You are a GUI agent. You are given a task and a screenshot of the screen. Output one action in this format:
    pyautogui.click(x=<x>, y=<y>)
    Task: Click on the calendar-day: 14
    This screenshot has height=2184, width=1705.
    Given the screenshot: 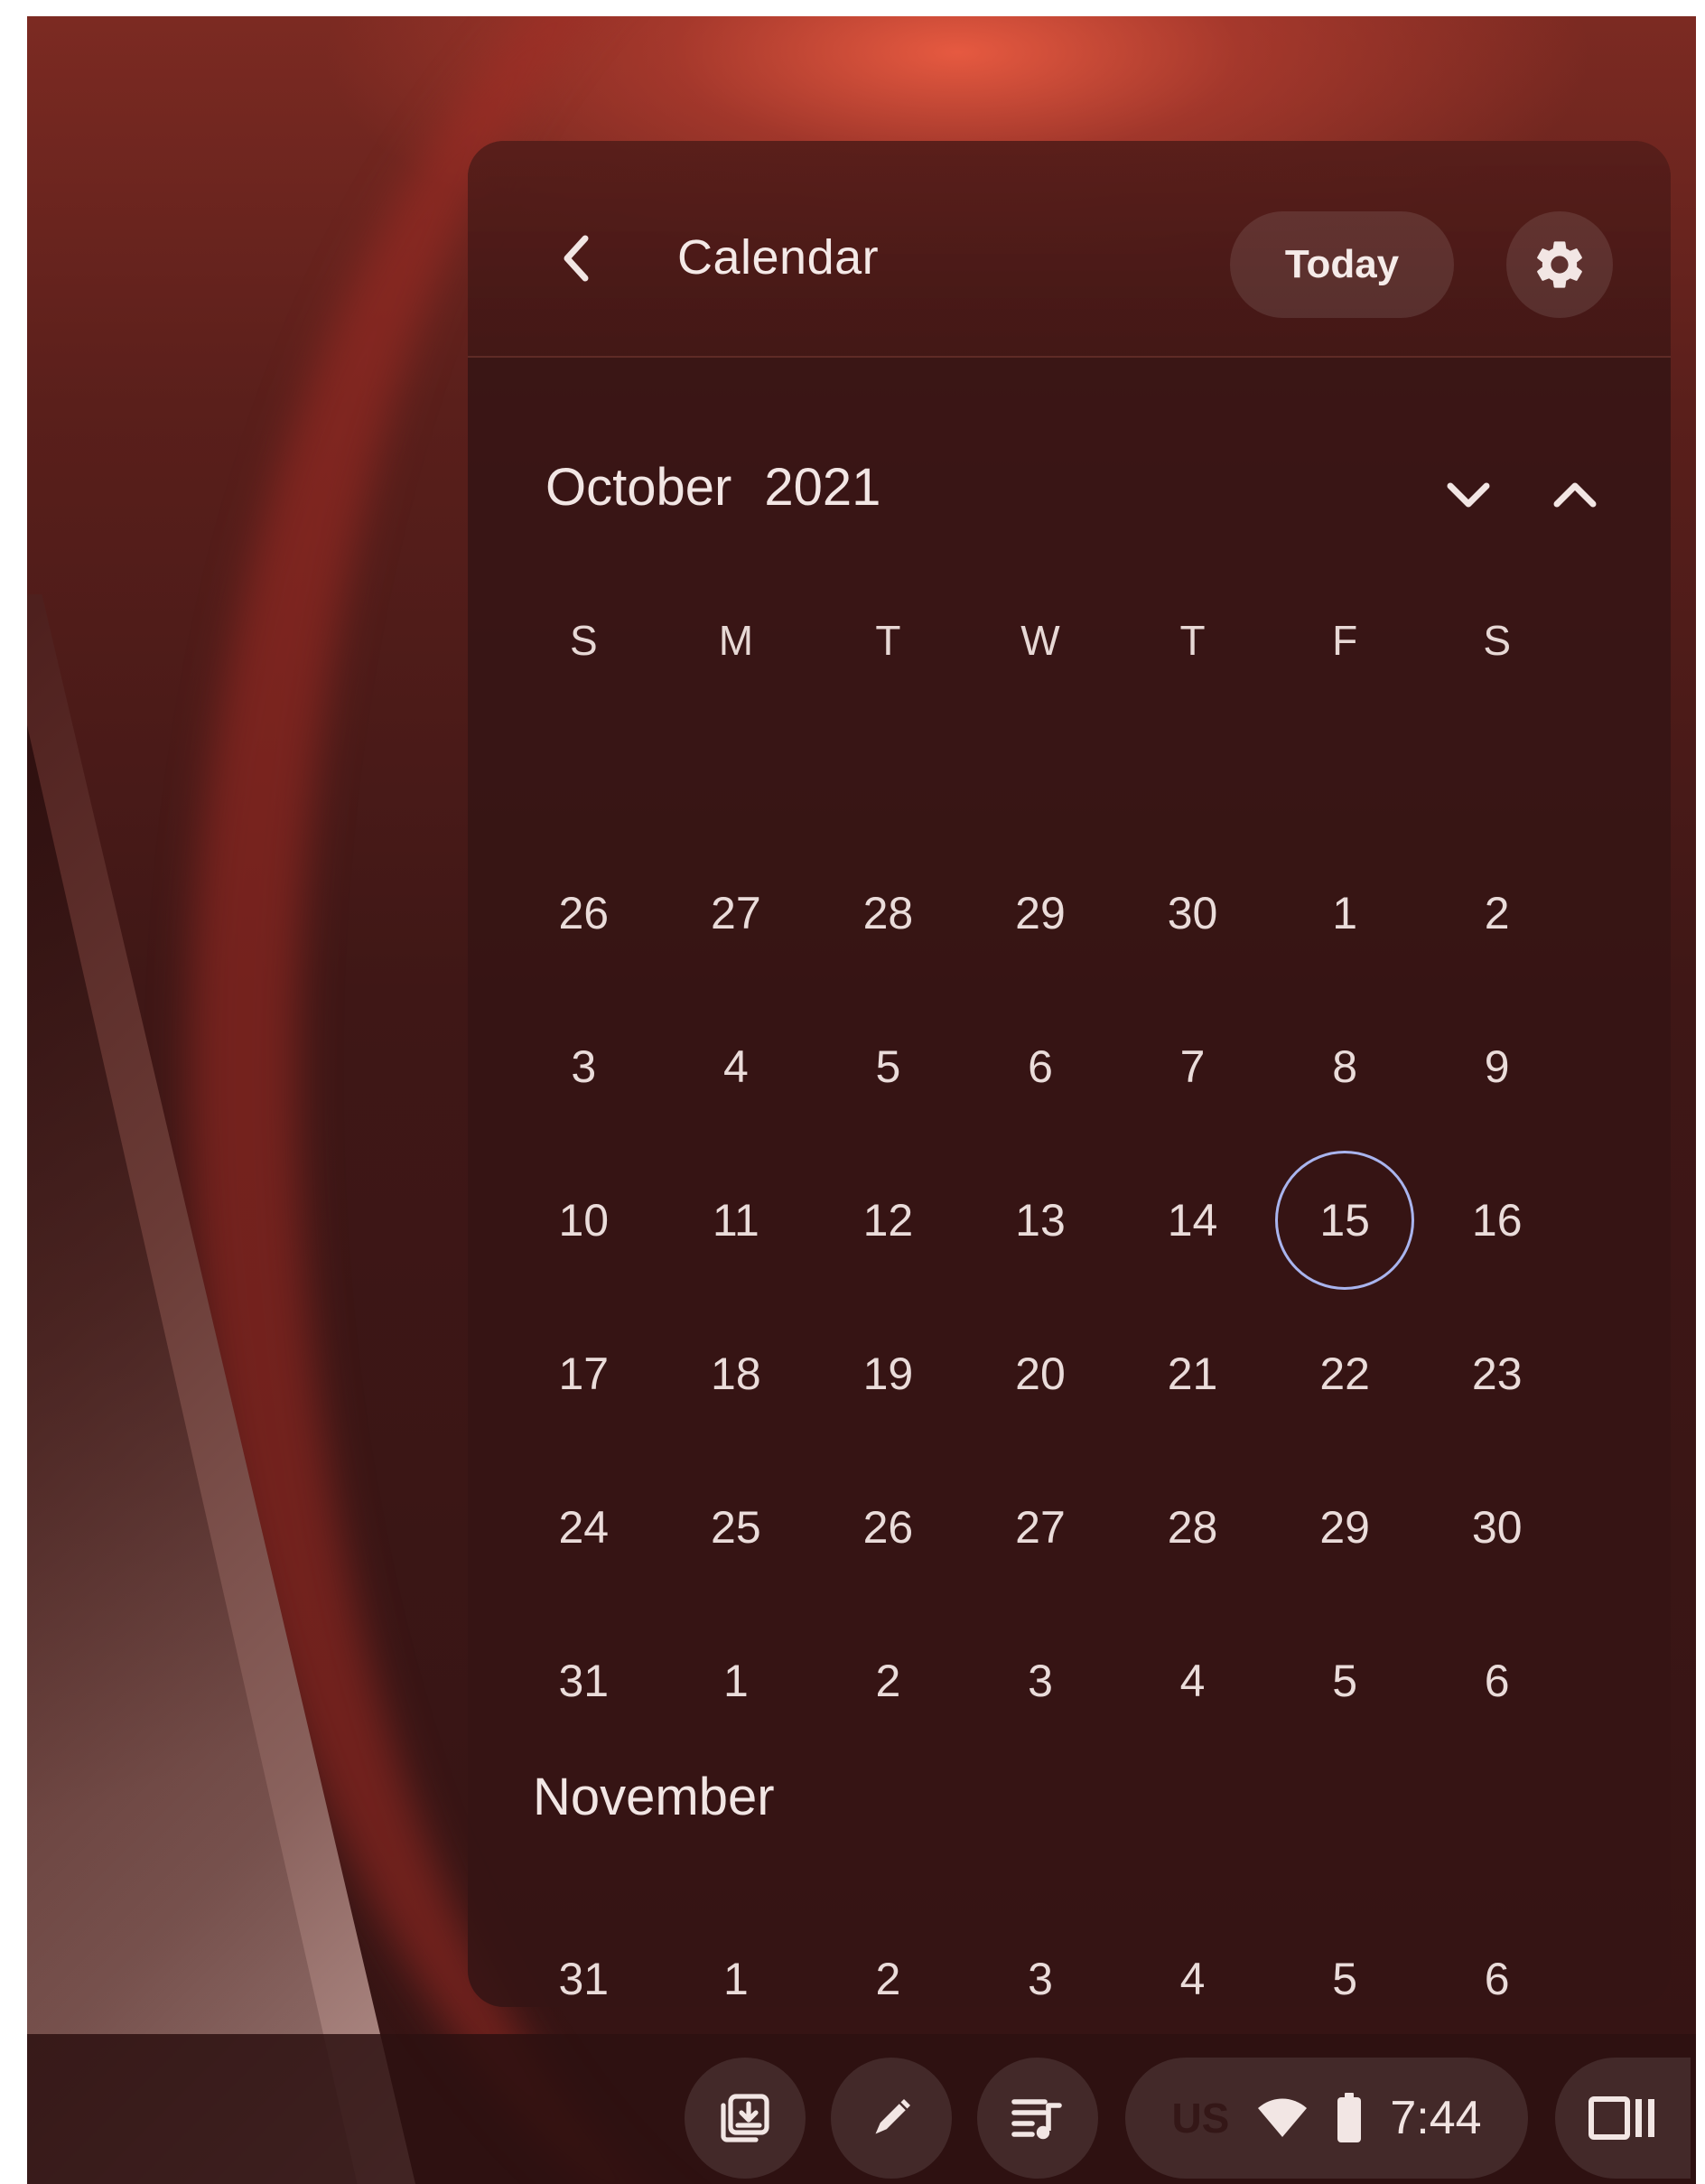 What is the action you would take?
    pyautogui.click(x=1192, y=1220)
    